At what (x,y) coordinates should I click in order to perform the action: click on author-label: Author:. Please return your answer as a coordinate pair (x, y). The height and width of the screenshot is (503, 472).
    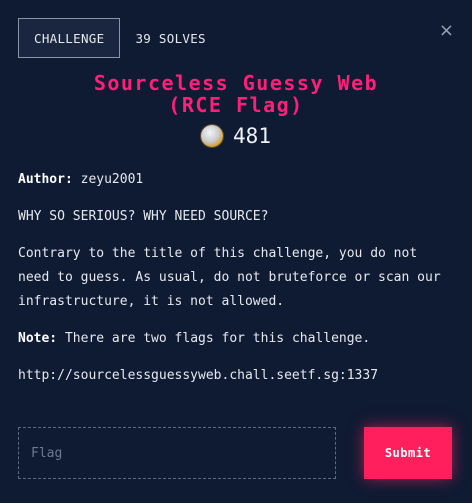
    Looking at the image, I should click on (45, 179).